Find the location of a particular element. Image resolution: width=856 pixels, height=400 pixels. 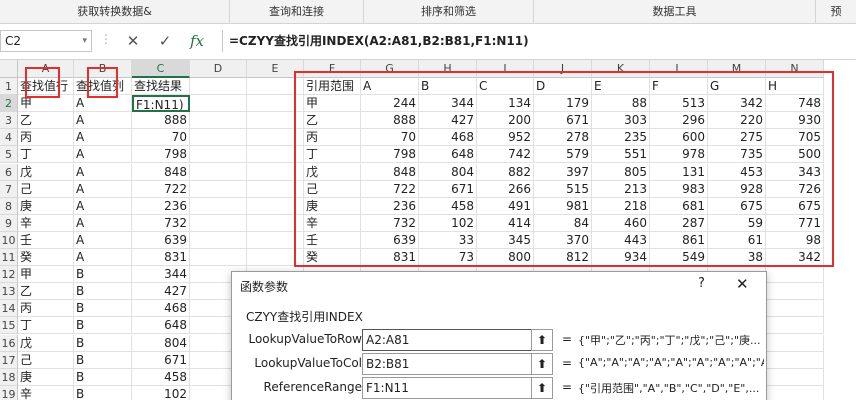

row-header-14: 14 is located at coordinates (9, 309).